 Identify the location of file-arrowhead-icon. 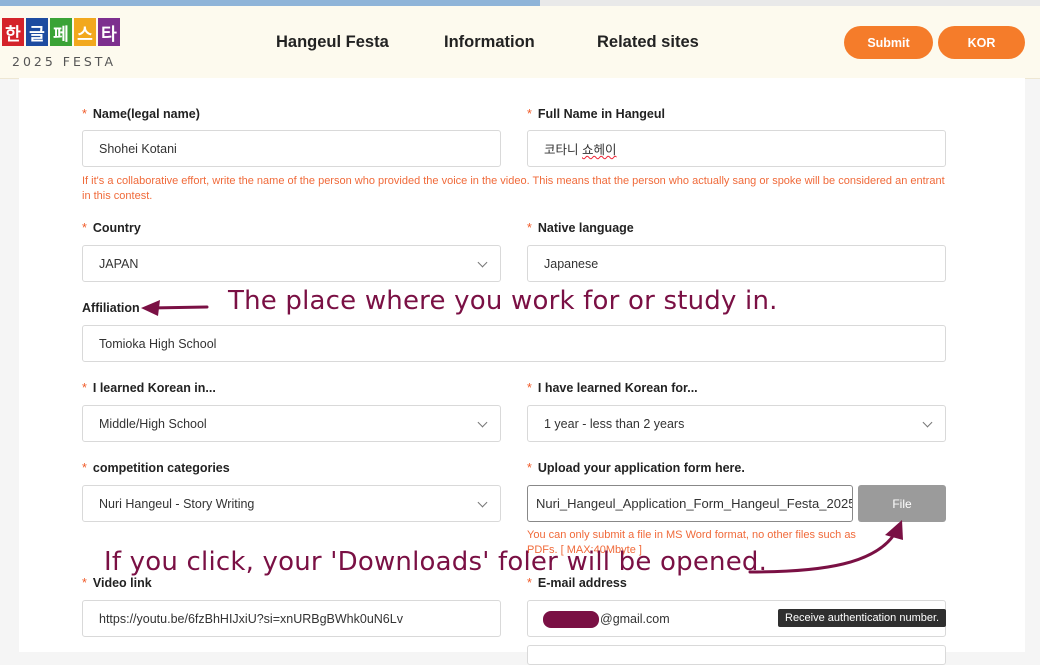
(894, 530).